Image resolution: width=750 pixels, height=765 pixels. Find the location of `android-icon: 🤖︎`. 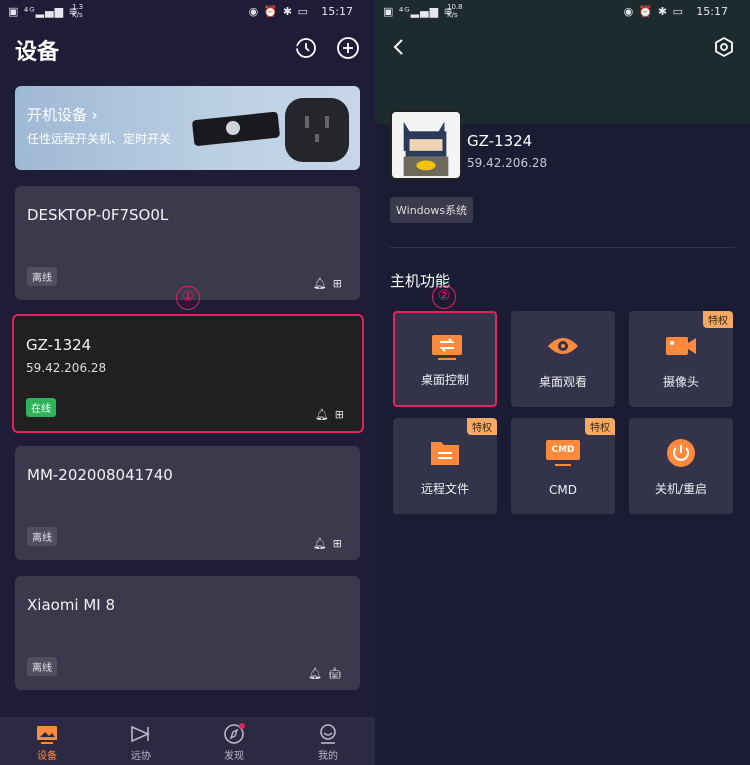

android-icon: 🤖︎ is located at coordinates (338, 673).